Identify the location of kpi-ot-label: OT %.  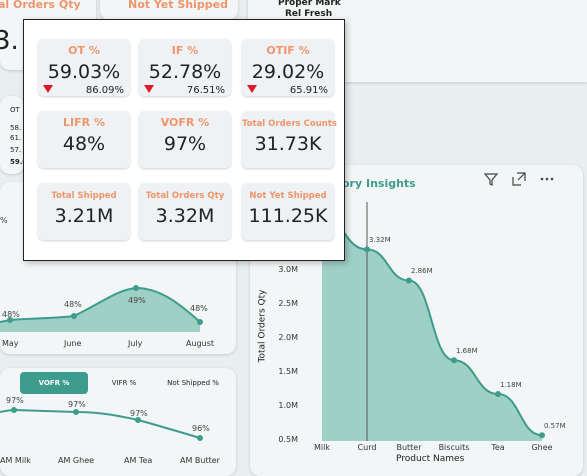
(84, 50).